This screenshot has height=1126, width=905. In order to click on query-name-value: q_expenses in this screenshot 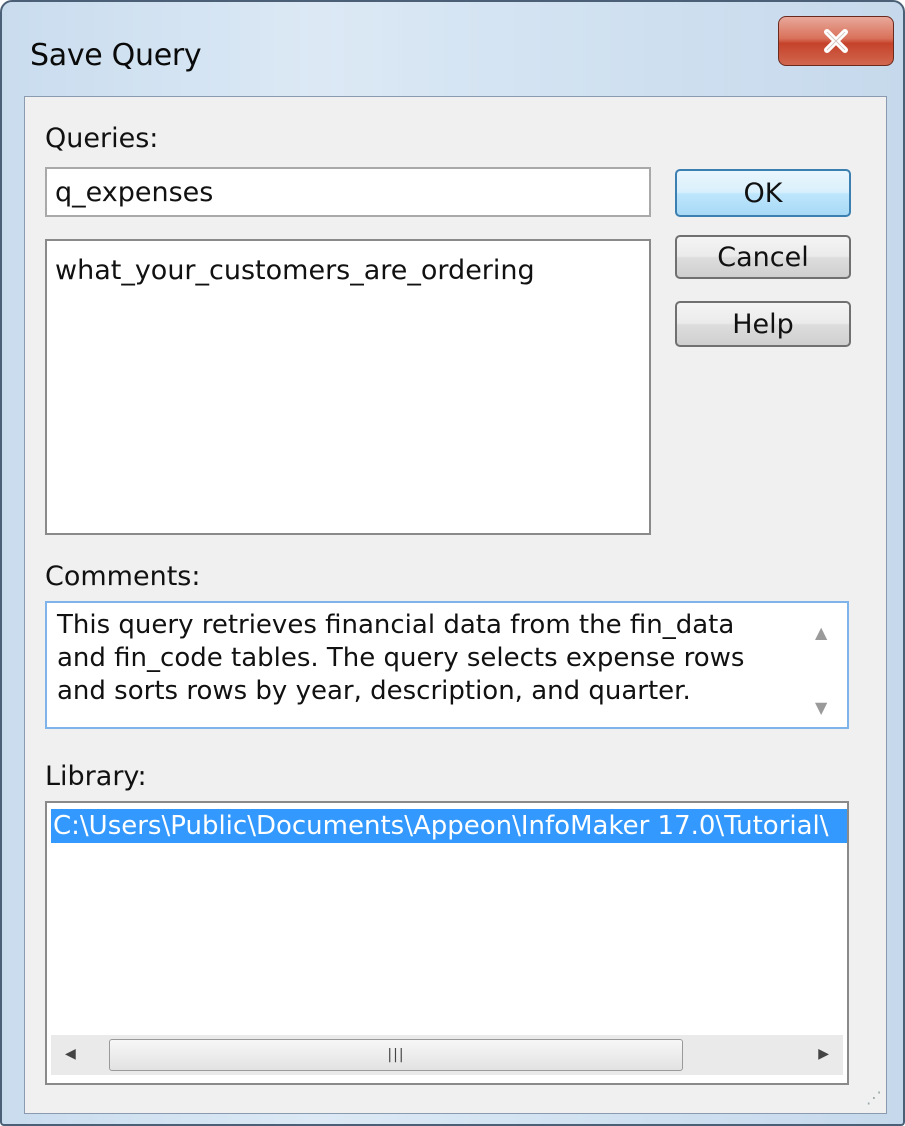, I will do `click(134, 192)`.